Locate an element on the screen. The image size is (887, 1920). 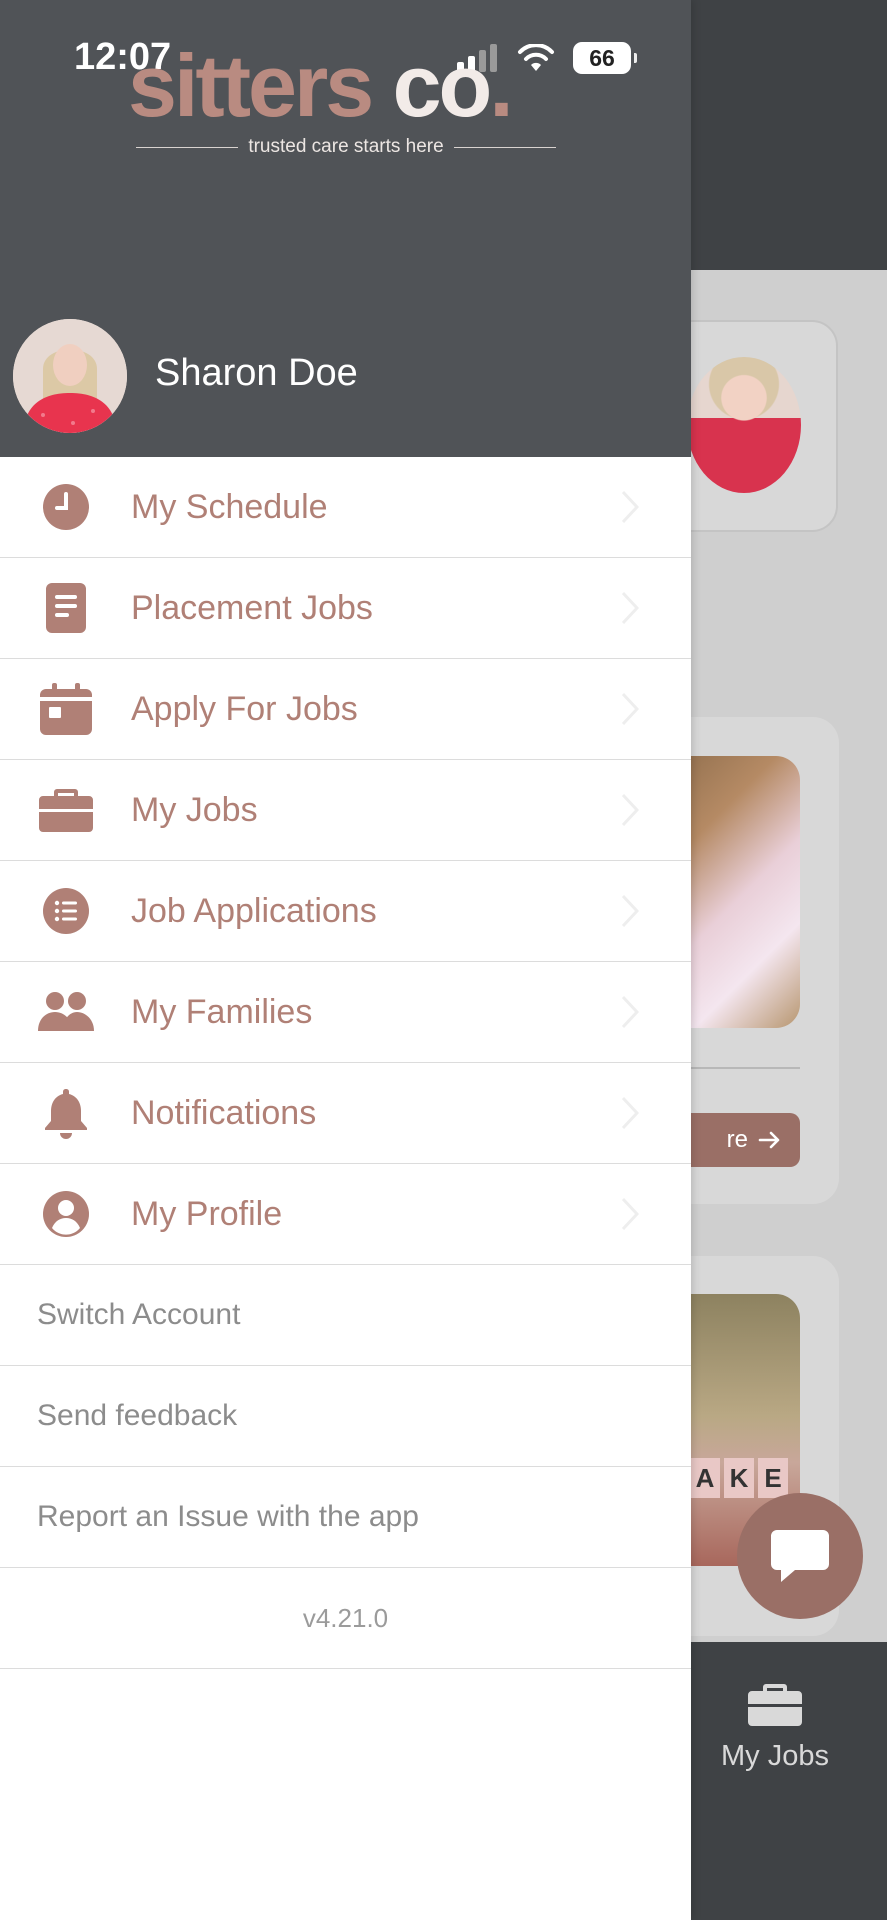
menu-item-label: My Schedule is located at coordinates (229, 506).